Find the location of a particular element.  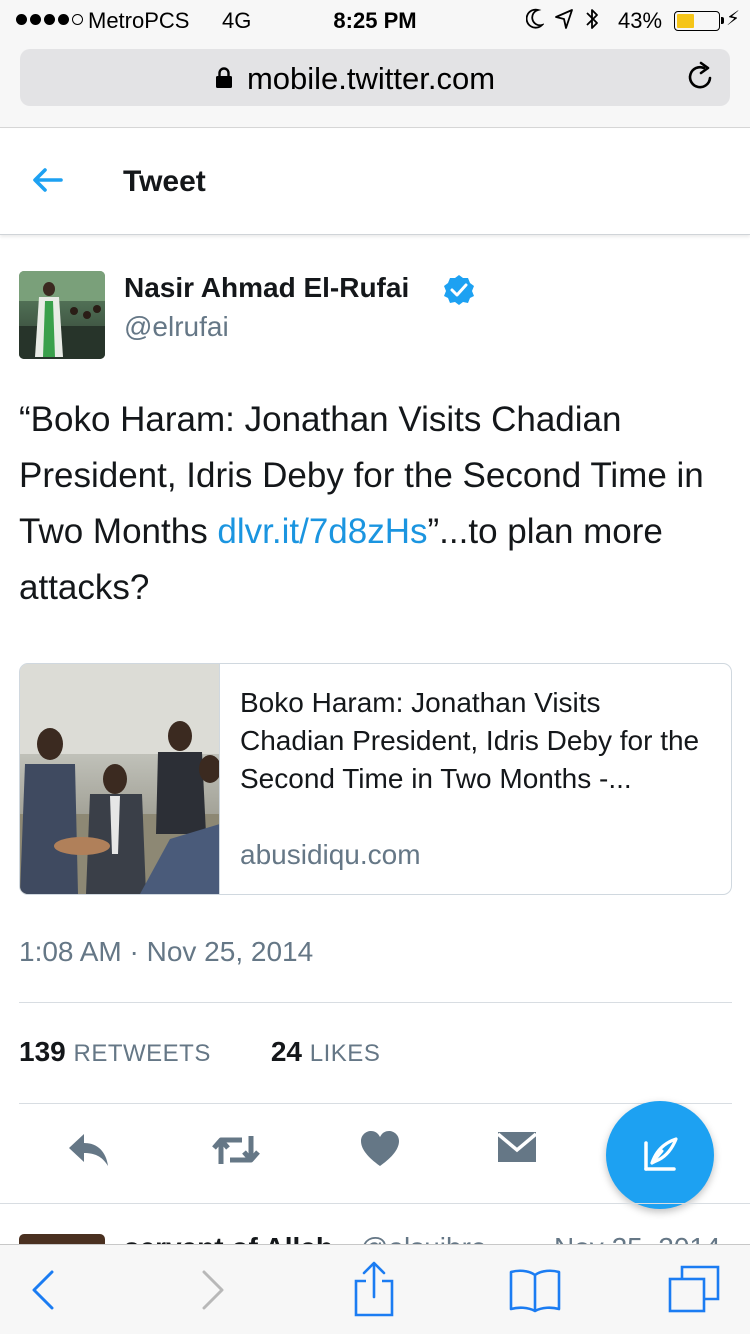

tweet-link: dlvr.it/7d8zHs is located at coordinates (322, 531).